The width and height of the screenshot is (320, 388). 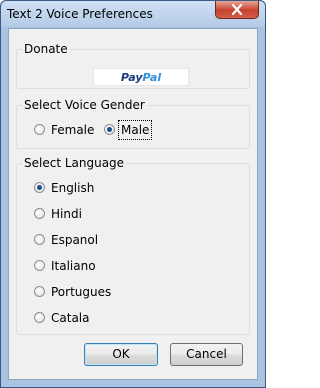 What do you see at coordinates (73, 266) in the screenshot?
I see `italiano-label: Italiano` at bounding box center [73, 266].